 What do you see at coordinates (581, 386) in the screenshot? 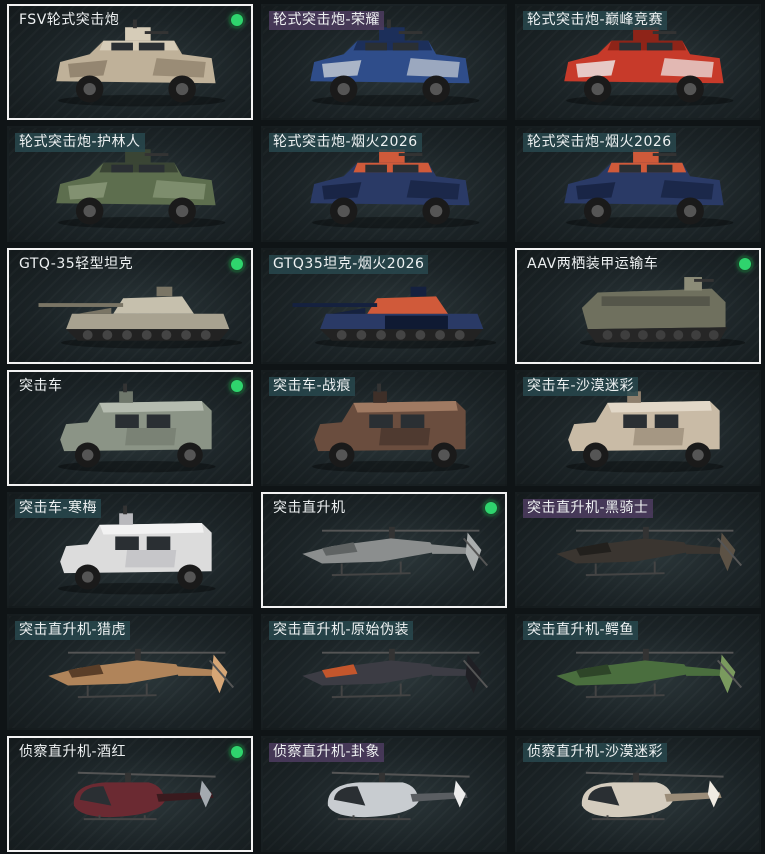
I see `vehicle-skin-name: 突击车-沙漠迷彩` at bounding box center [581, 386].